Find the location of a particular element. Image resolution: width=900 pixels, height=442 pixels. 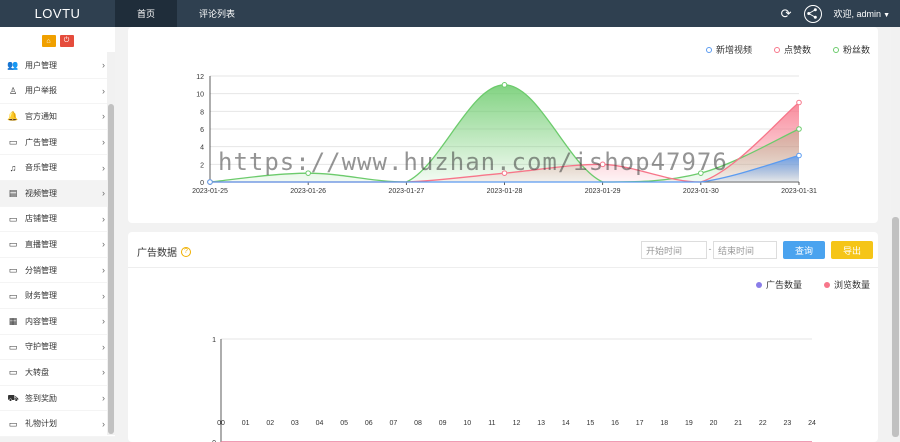

y-tick-label: 8 is located at coordinates (202, 112).